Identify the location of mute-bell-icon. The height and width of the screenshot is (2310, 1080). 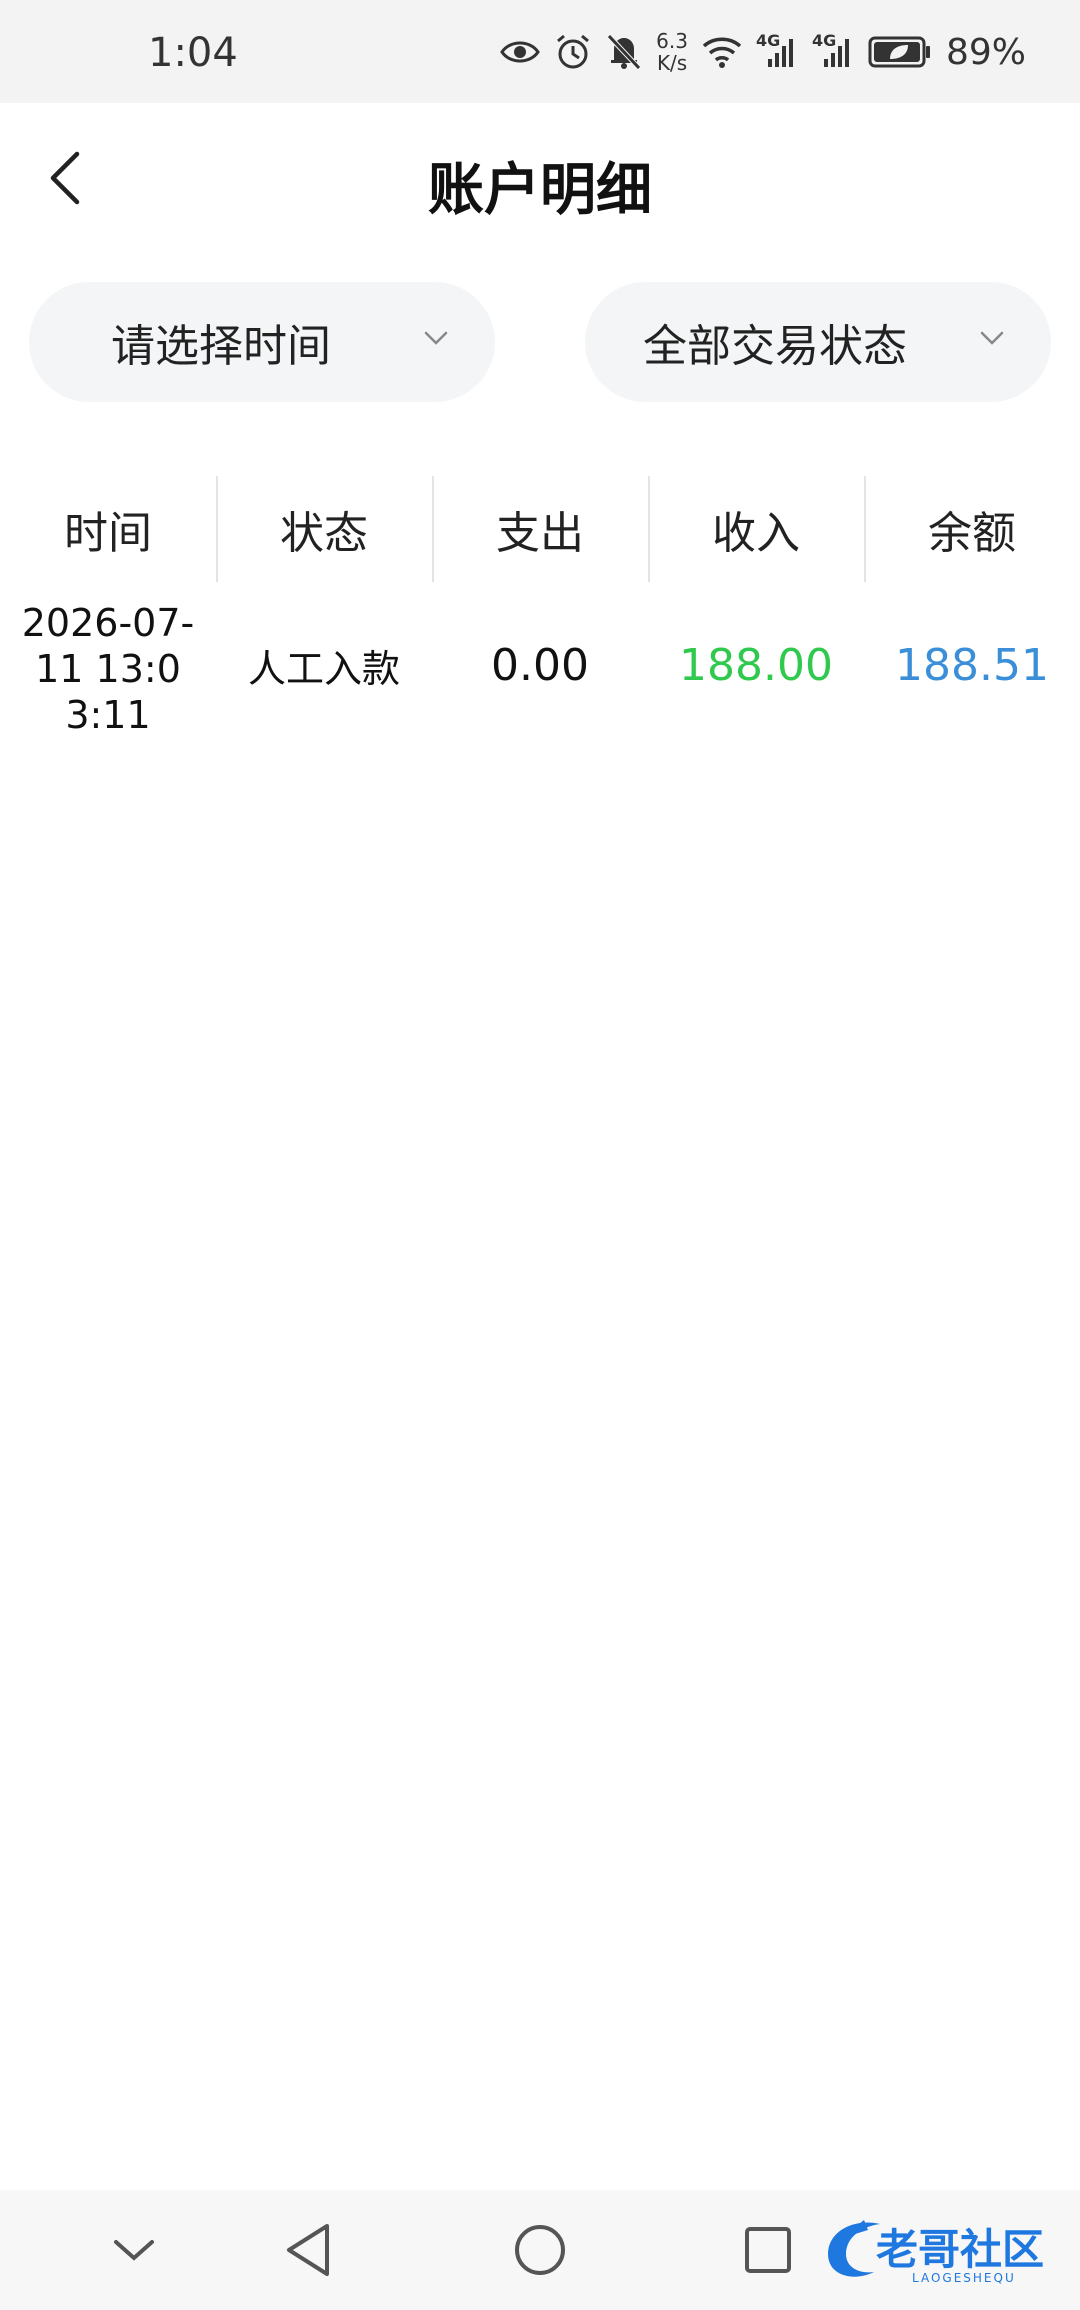
(624, 52).